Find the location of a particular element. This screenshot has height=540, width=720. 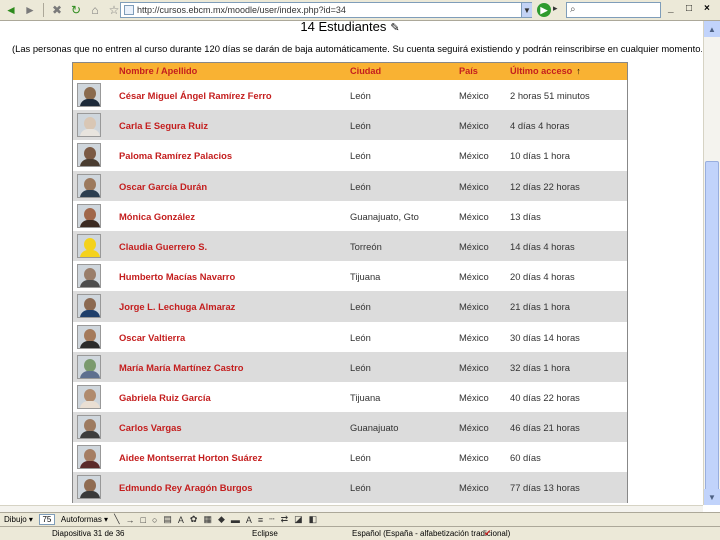

line-style-icon: ≡ is located at coordinates (260, 520).